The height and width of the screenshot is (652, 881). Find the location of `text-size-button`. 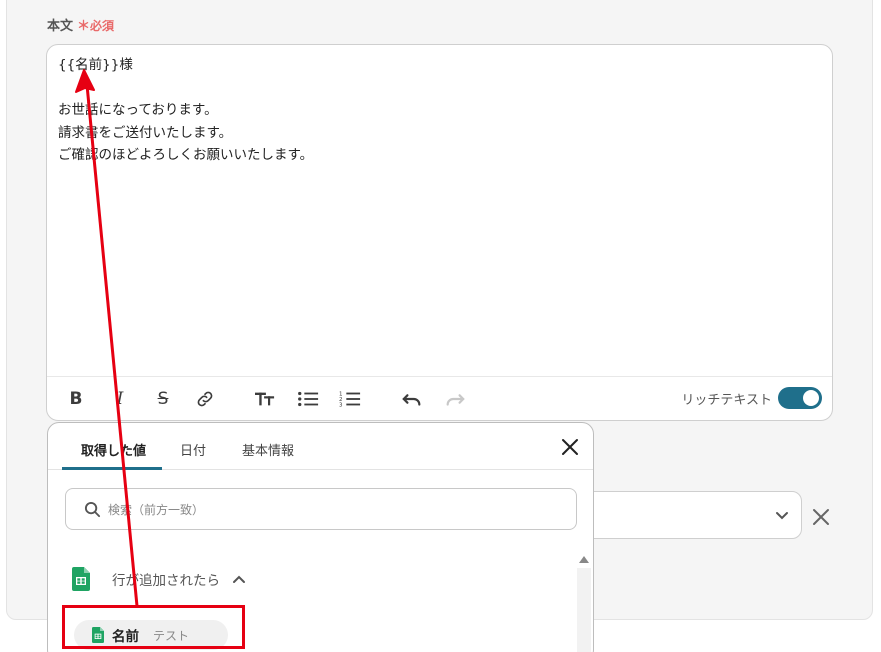

text-size-button is located at coordinates (265, 399).